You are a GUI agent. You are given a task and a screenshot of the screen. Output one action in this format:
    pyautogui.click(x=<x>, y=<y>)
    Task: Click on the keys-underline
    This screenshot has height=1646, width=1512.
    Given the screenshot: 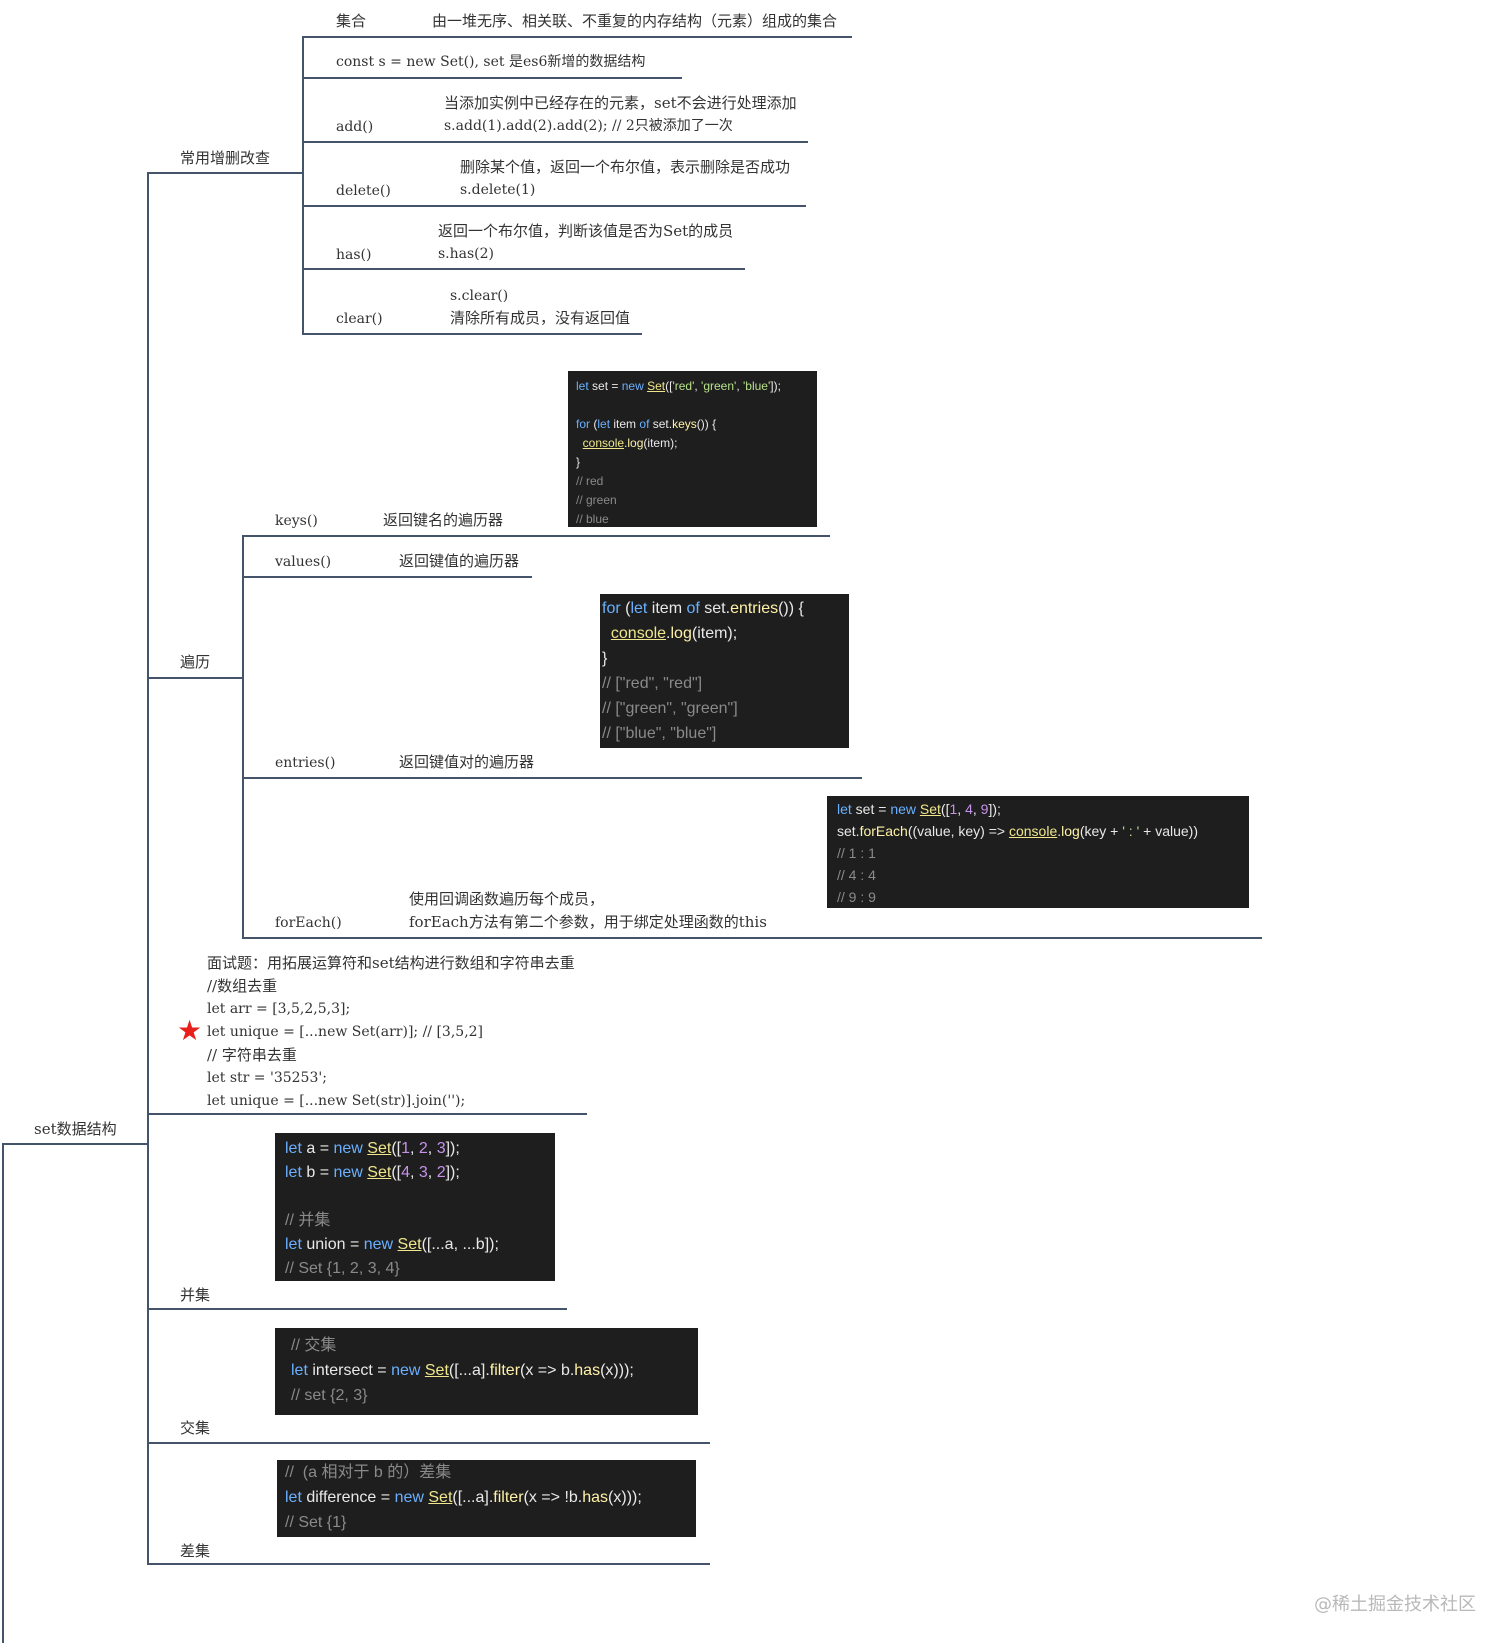 What is the action you would take?
    pyautogui.click(x=536, y=536)
    